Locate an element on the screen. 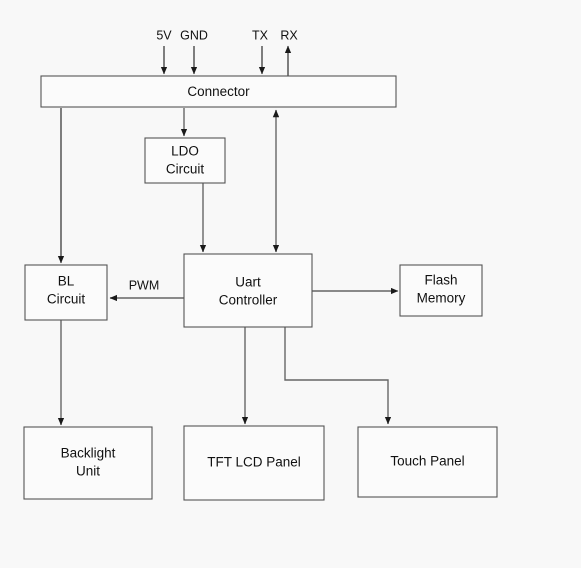 Image resolution: width=581 pixels, height=568 pixels. pin-label-gnd: GND is located at coordinates (194, 35).